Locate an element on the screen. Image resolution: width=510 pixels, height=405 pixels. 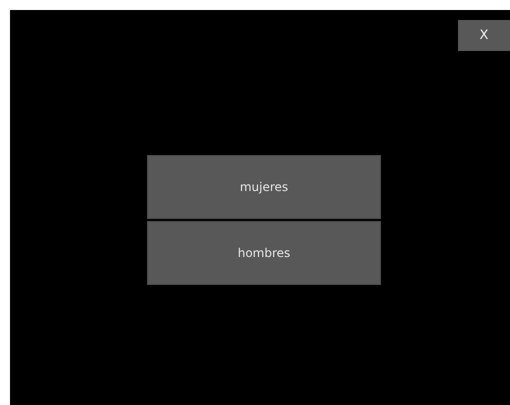
close-button: X is located at coordinates (484, 35).